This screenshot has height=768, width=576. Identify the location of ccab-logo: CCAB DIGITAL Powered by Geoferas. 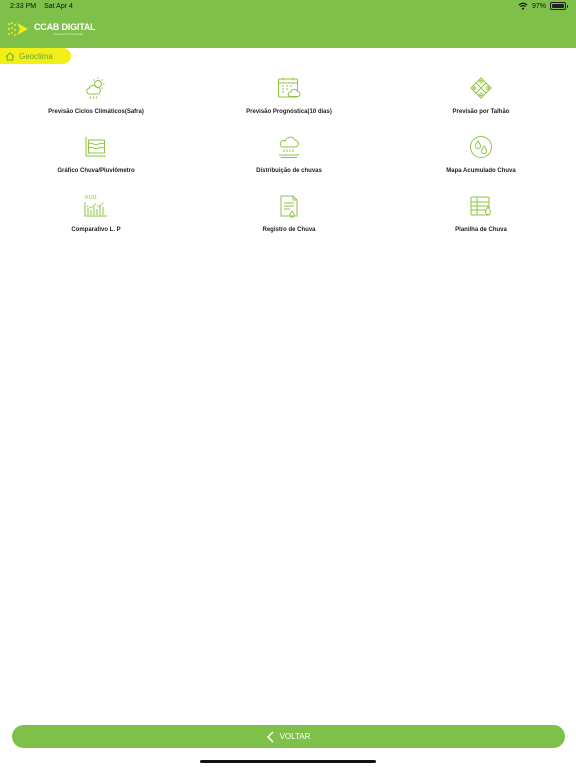
(51, 29).